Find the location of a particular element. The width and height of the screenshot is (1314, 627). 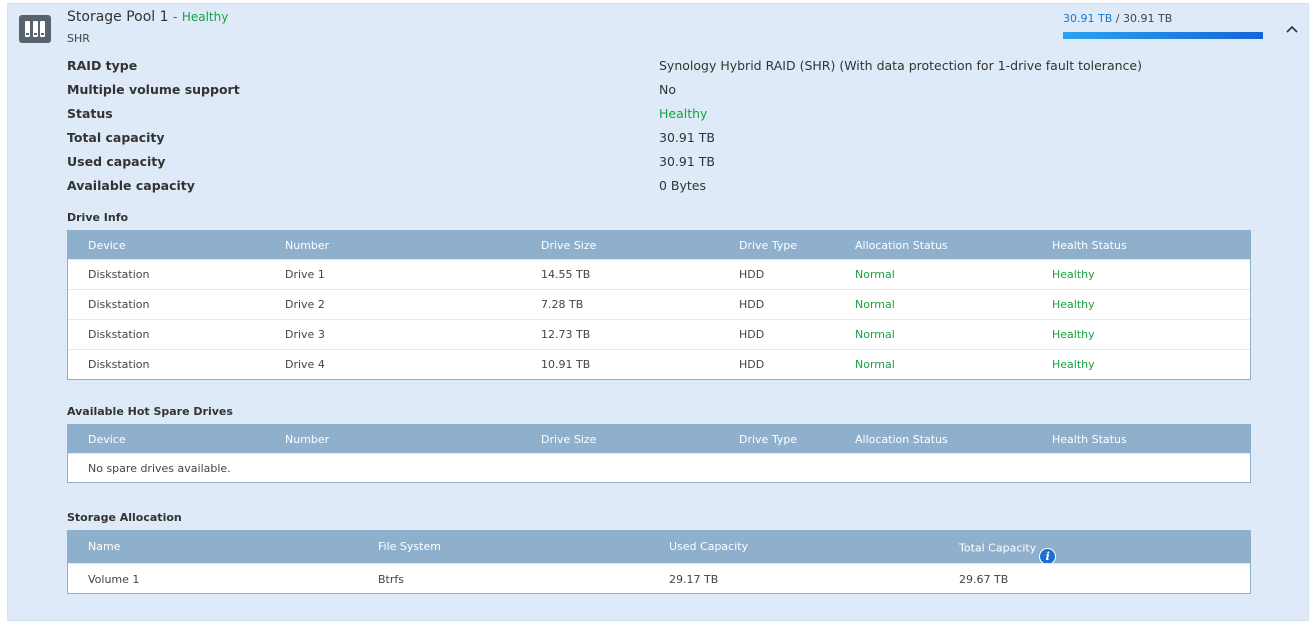

capacity-bar is located at coordinates (1163, 35).